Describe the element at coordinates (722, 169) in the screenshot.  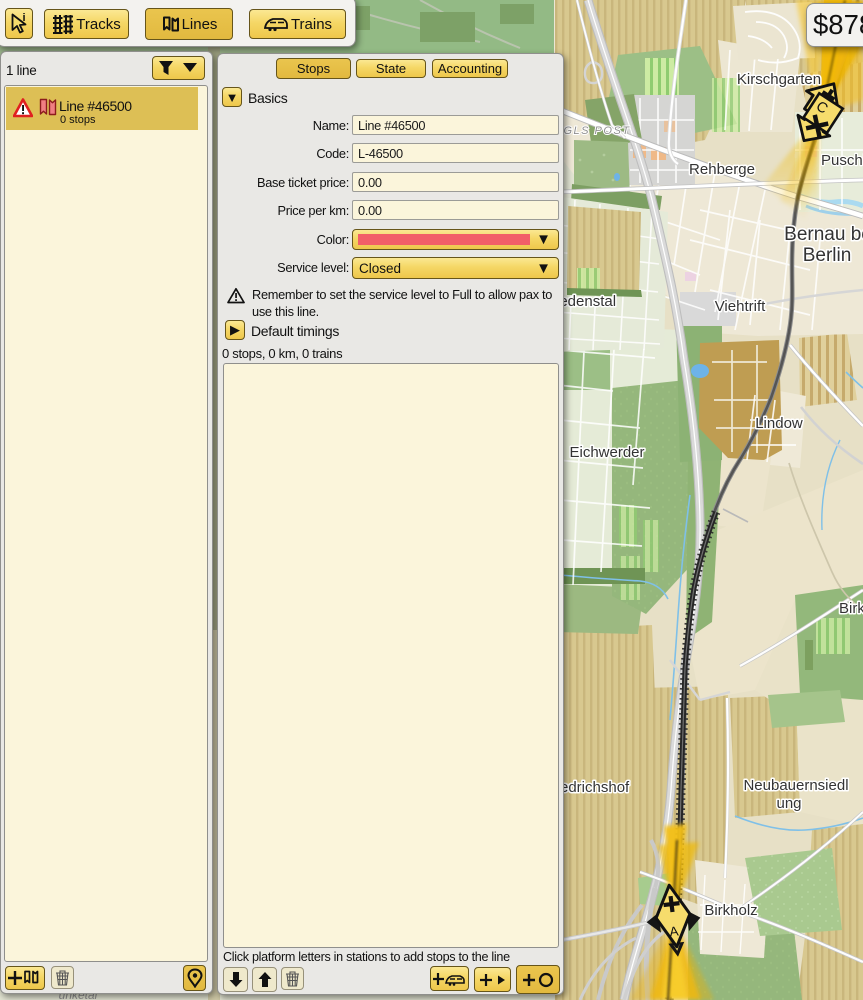
I see `svg-text: Rehberge` at that location.